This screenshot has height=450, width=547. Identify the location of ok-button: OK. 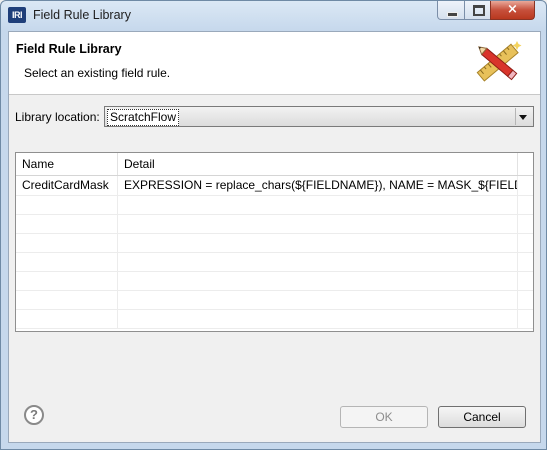
(384, 417).